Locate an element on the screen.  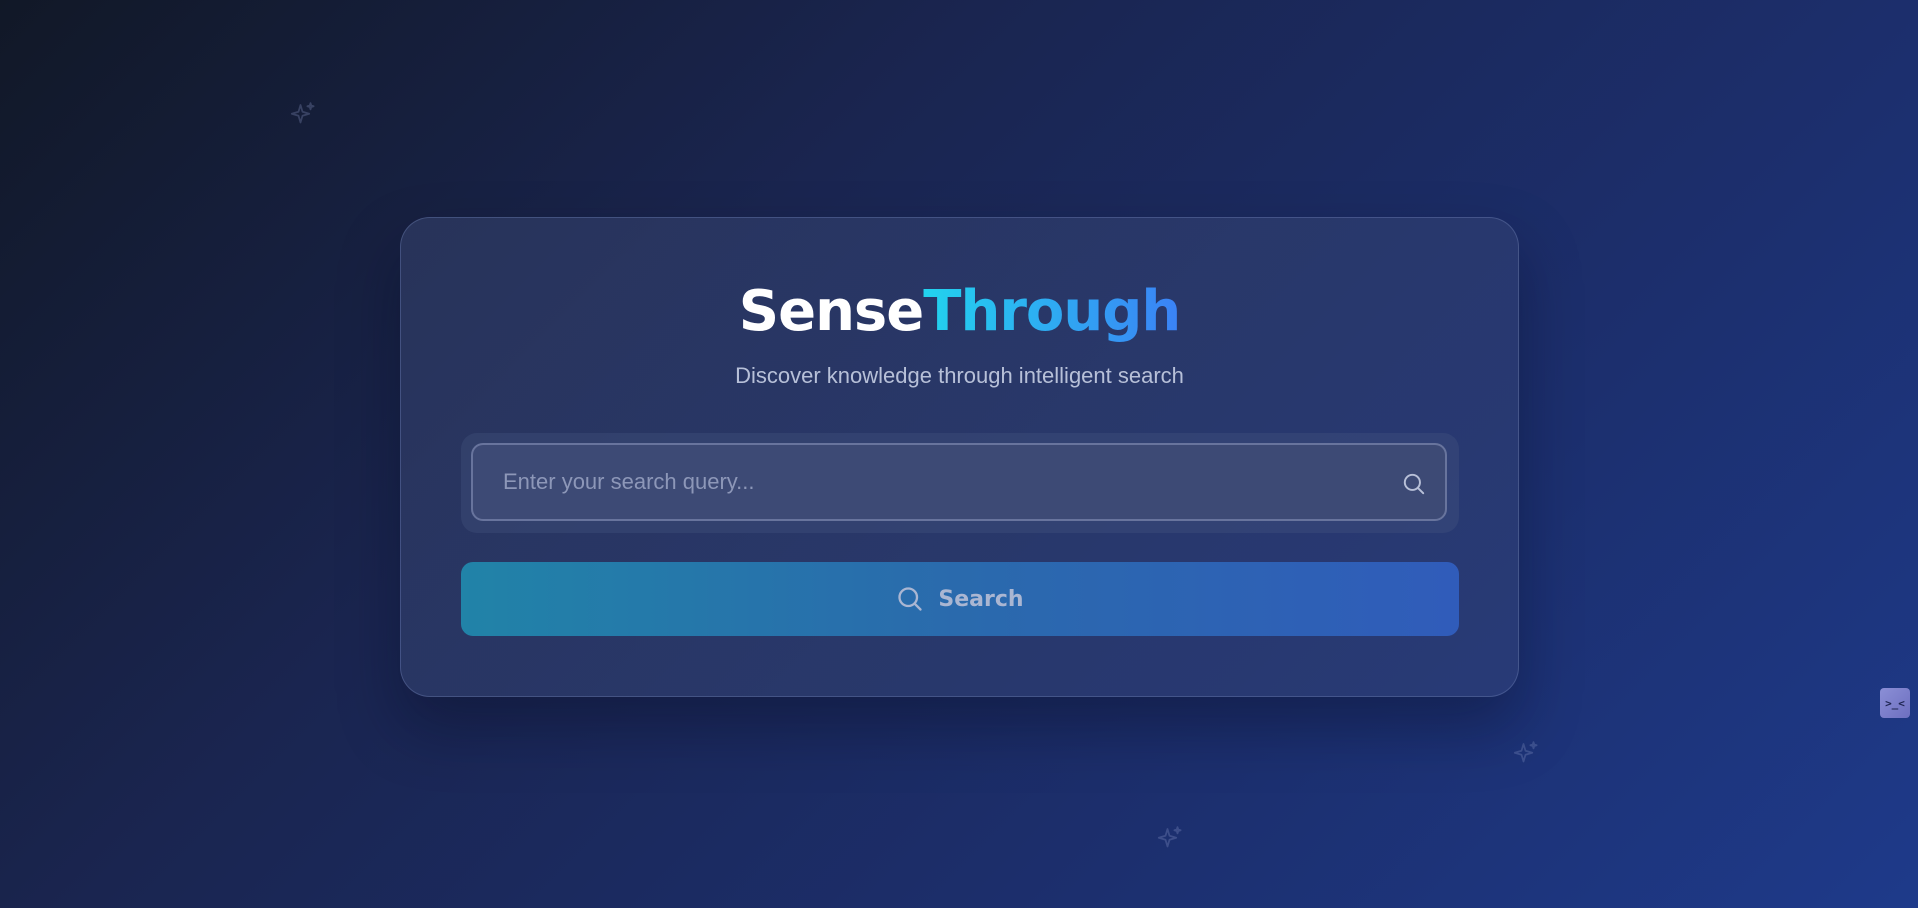
face-widget-icon: >_< is located at coordinates (1895, 703).